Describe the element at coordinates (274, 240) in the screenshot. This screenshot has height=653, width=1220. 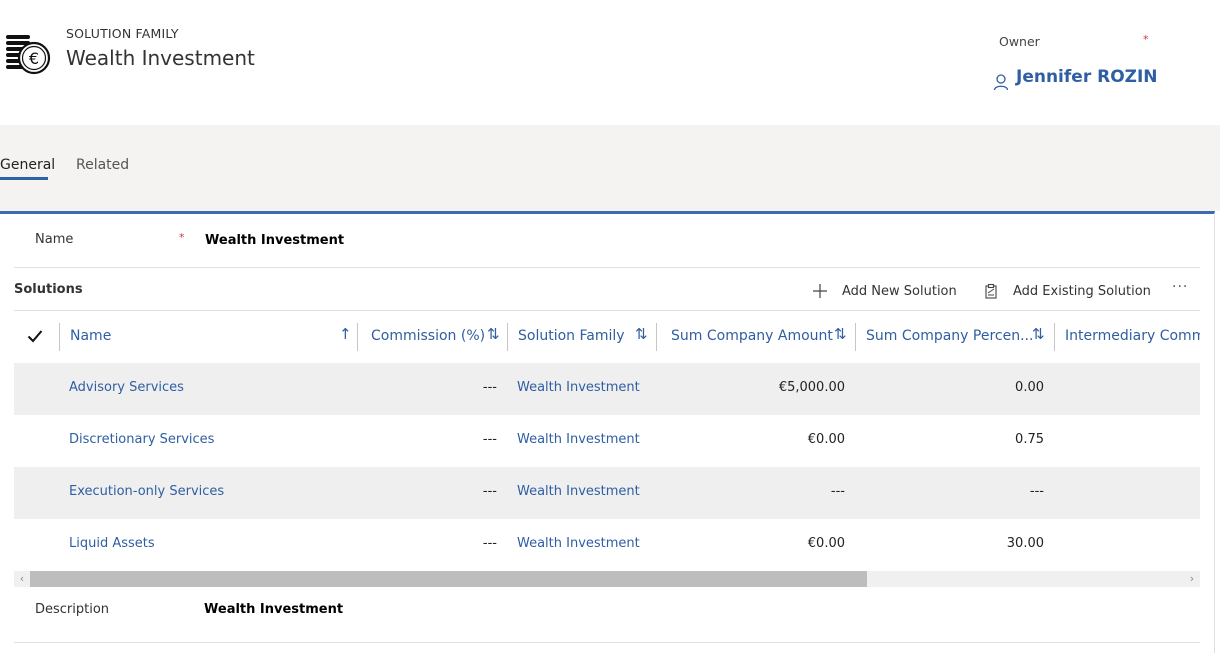
I see `name-field: Wealth Investment` at that location.